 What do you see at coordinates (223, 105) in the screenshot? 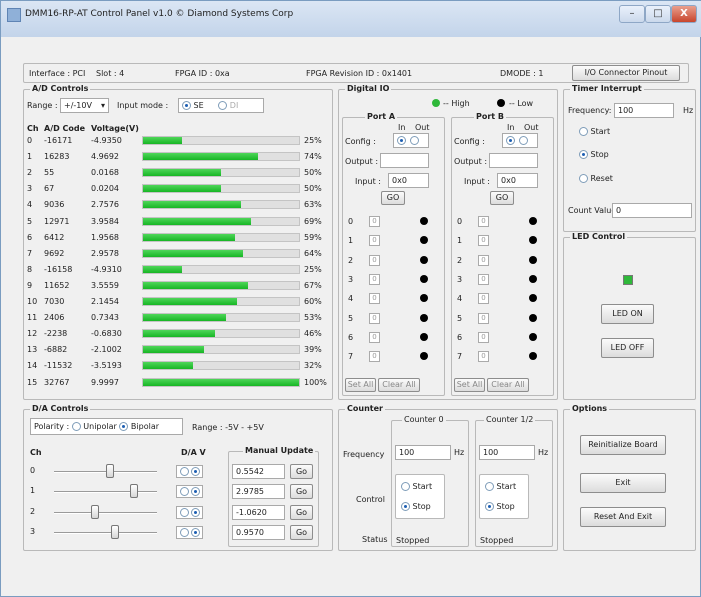
I see `mode-di-radio` at bounding box center [223, 105].